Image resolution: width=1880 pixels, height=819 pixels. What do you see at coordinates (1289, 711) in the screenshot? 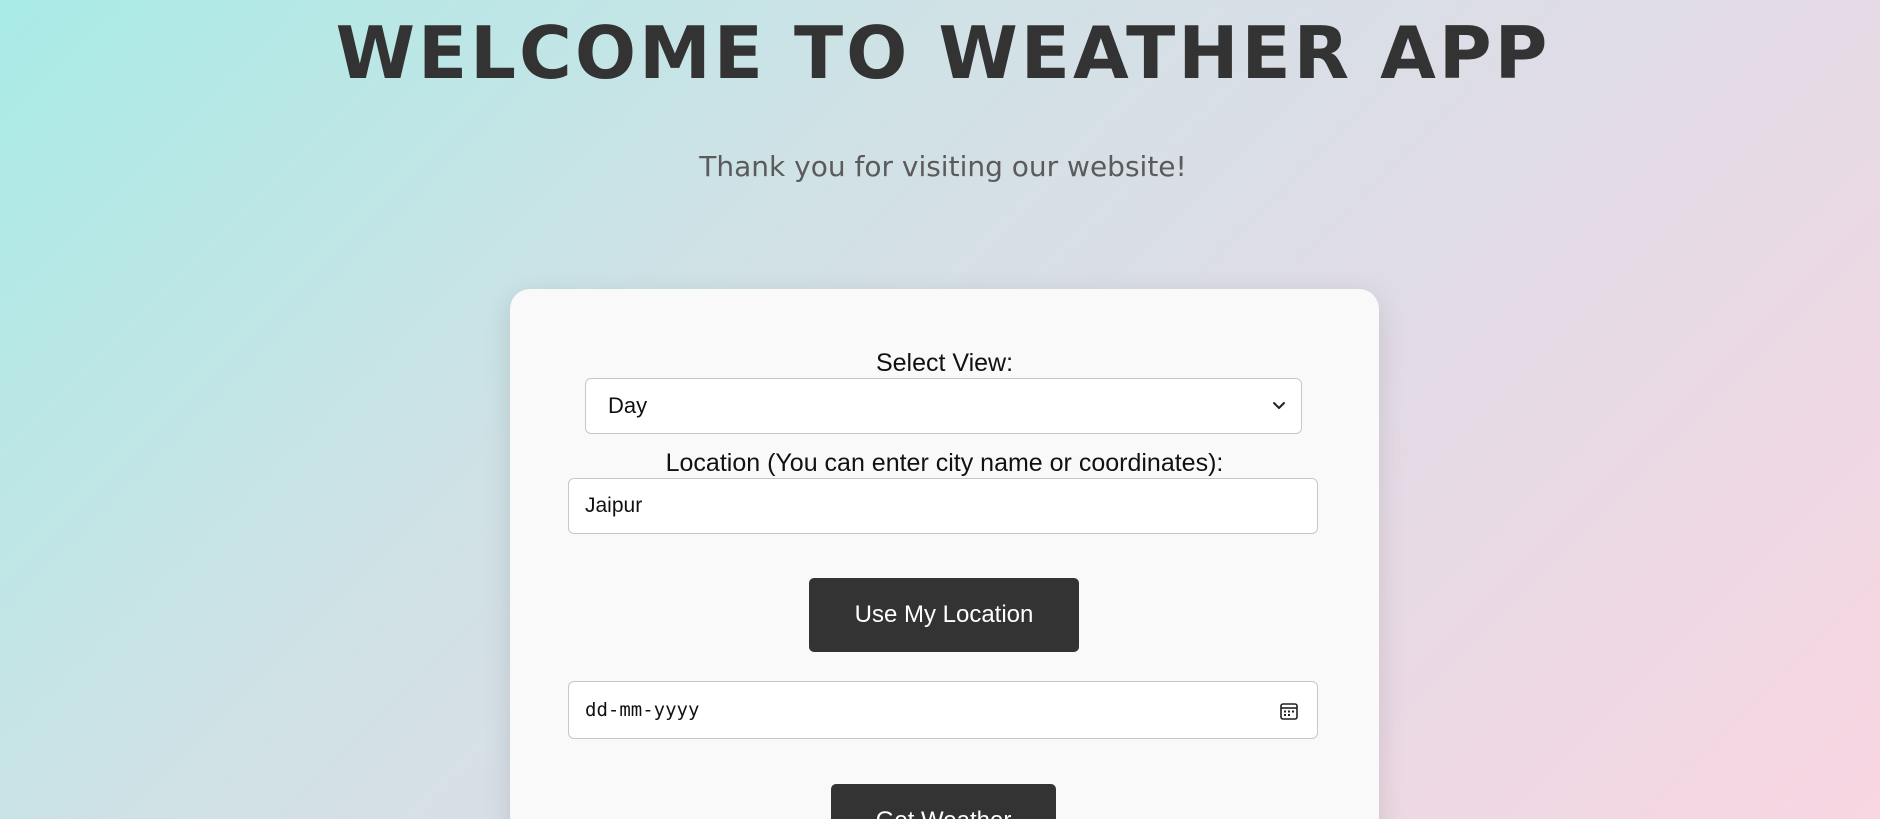
I see `calendar-icon` at bounding box center [1289, 711].